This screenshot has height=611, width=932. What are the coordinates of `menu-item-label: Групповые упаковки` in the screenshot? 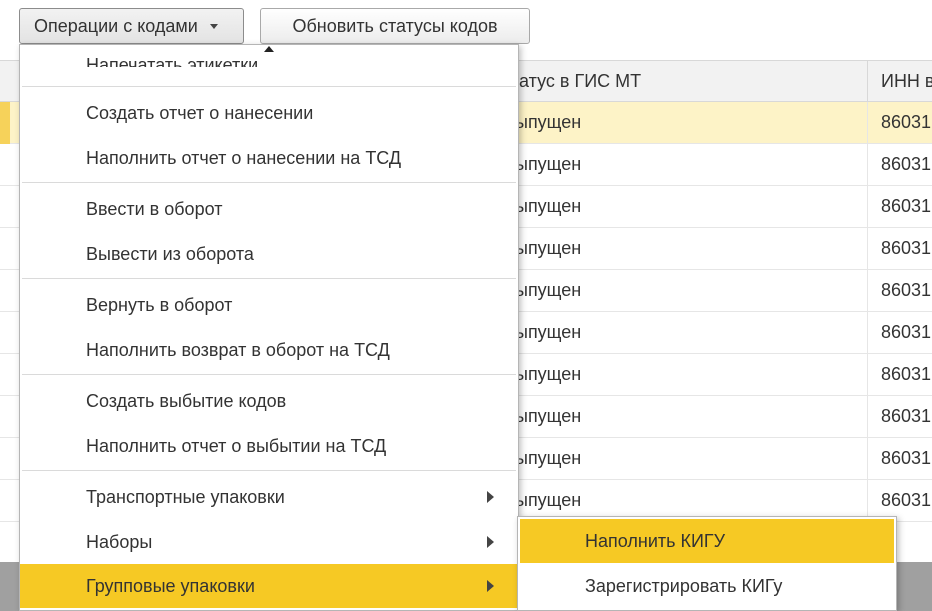 It's located at (170, 585).